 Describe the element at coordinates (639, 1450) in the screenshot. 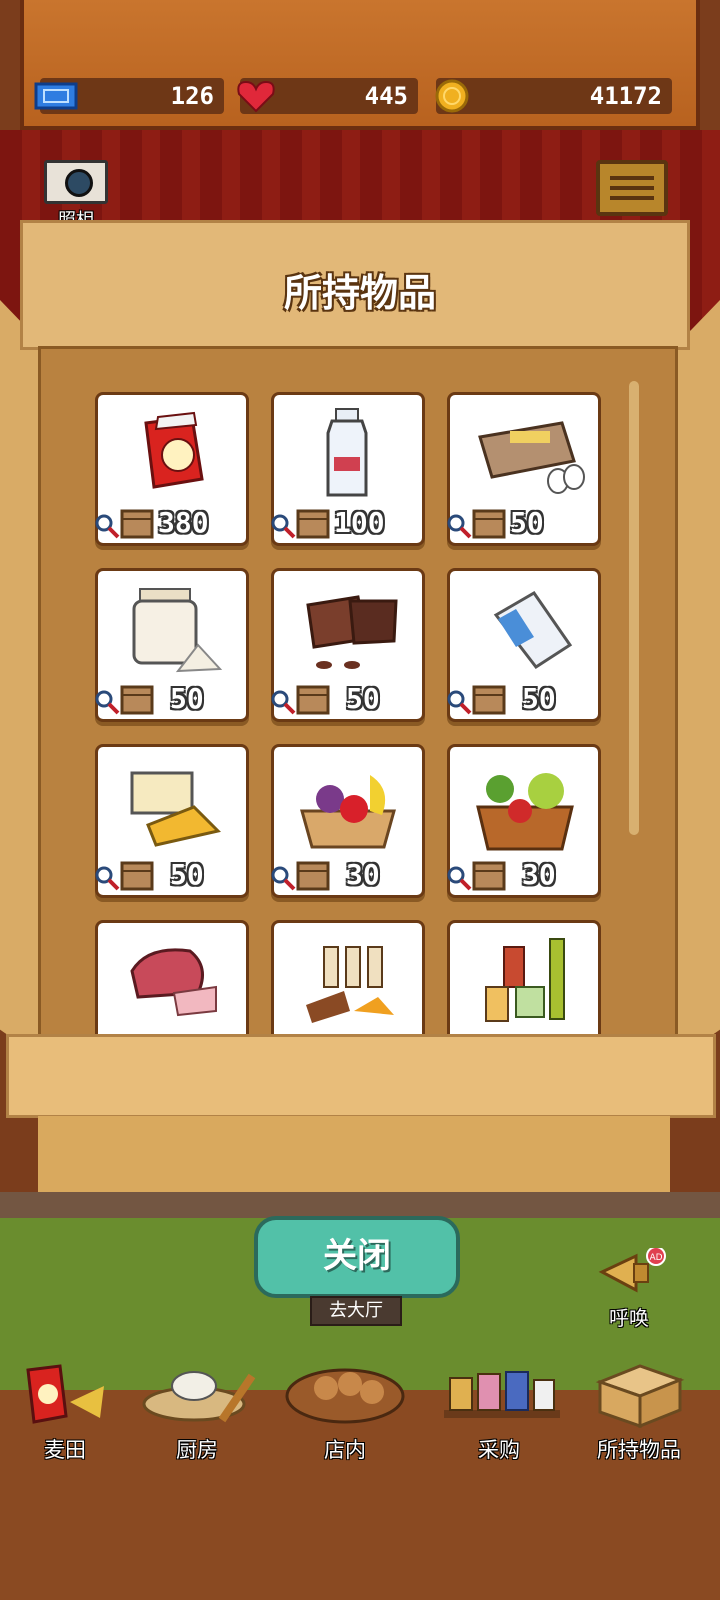

I see `nav-label: 所持物品` at that location.